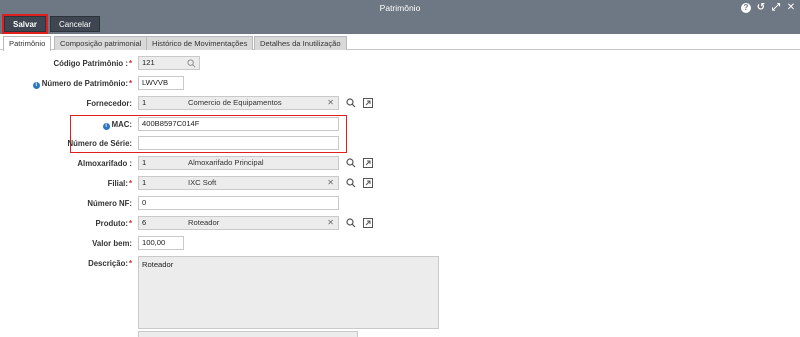 This screenshot has height=337, width=800. Describe the element at coordinates (768, 8) in the screenshot. I see `window-controls: ? ↺ ⤢ ✕` at that location.